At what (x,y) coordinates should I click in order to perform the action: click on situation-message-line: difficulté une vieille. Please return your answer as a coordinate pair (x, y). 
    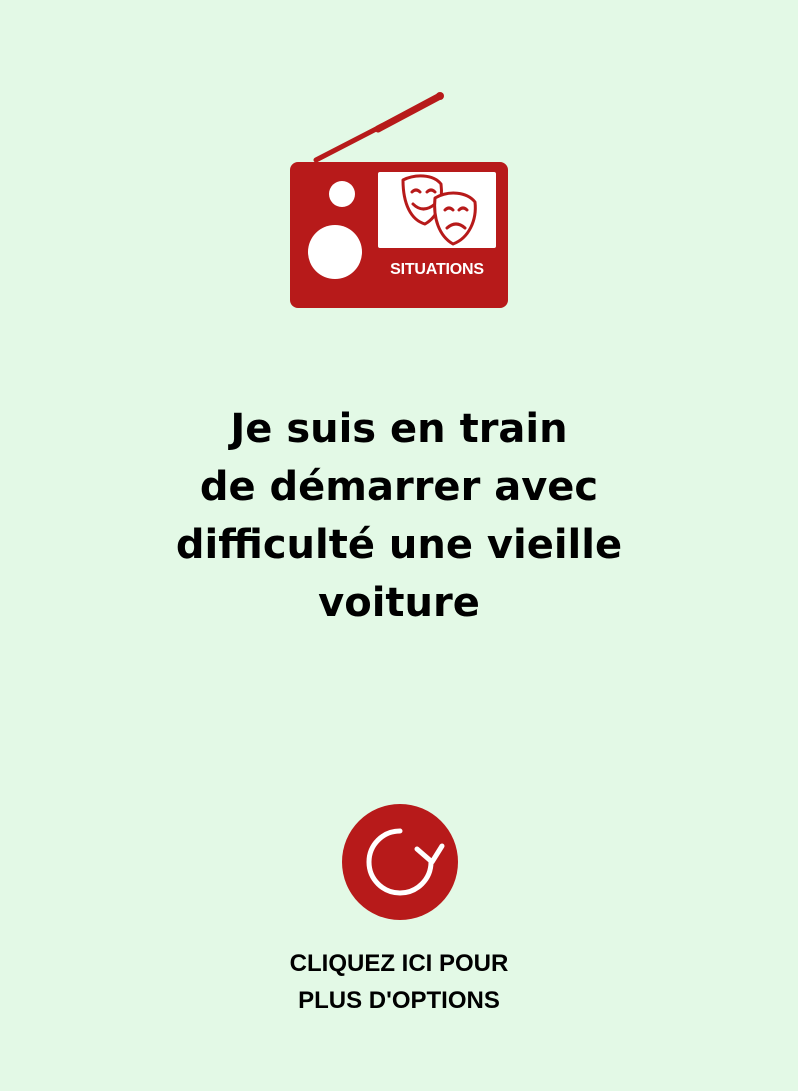
    Looking at the image, I should click on (399, 545).